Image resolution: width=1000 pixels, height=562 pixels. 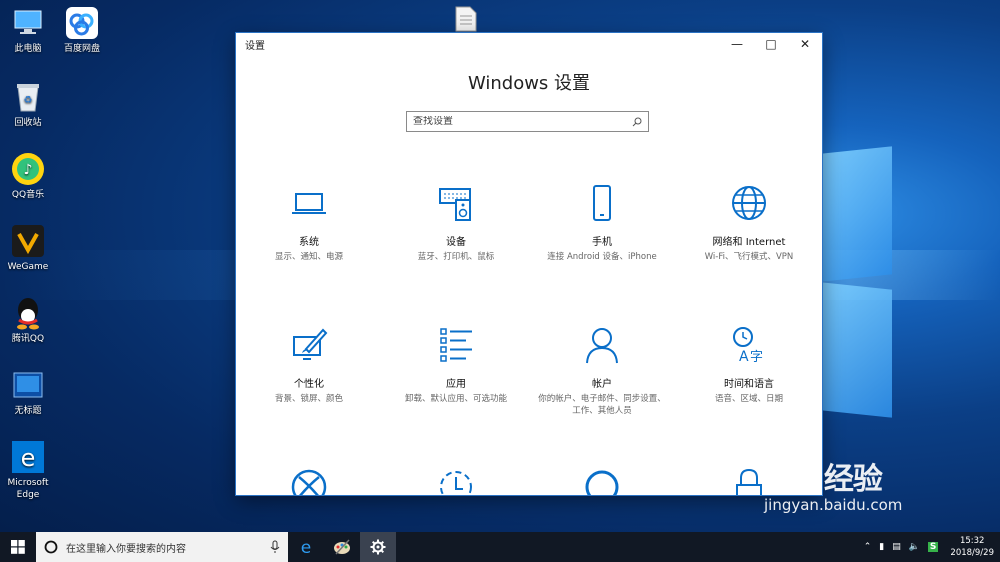 I want to click on wegame-icon, so click(x=28, y=241).